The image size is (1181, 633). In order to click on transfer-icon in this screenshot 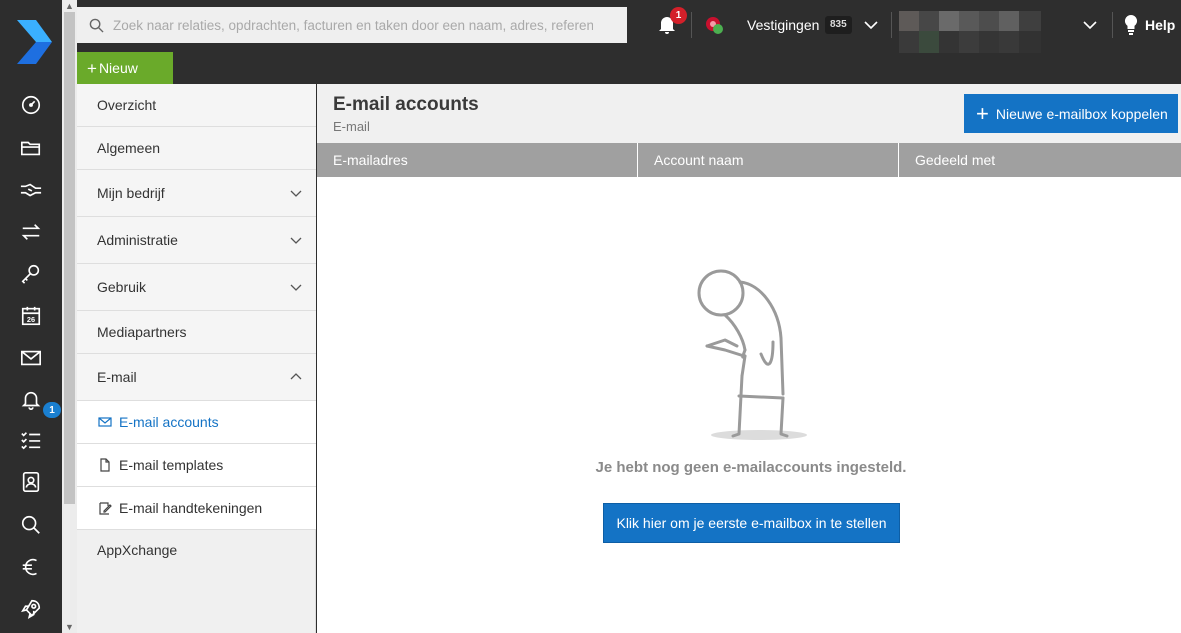, I will do `click(31, 232)`.